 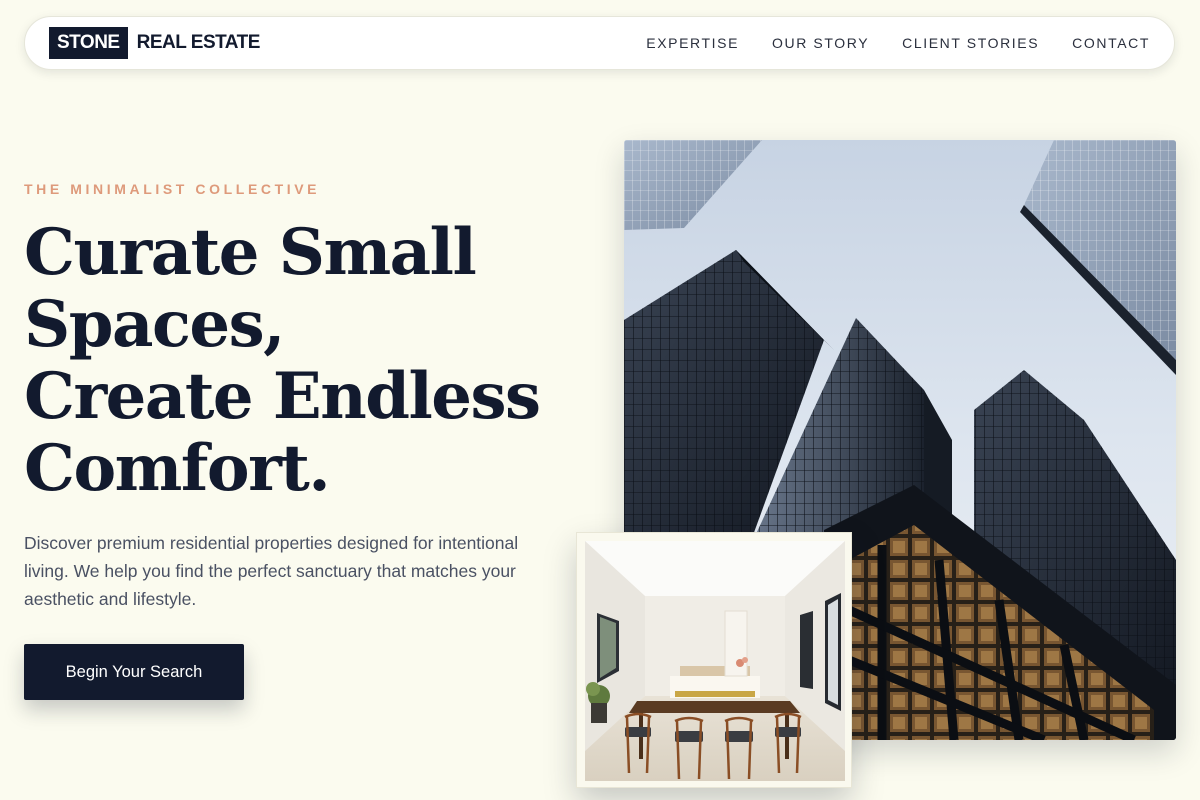 What do you see at coordinates (154, 324) in the screenshot?
I see `headline-line: Spaces,` at bounding box center [154, 324].